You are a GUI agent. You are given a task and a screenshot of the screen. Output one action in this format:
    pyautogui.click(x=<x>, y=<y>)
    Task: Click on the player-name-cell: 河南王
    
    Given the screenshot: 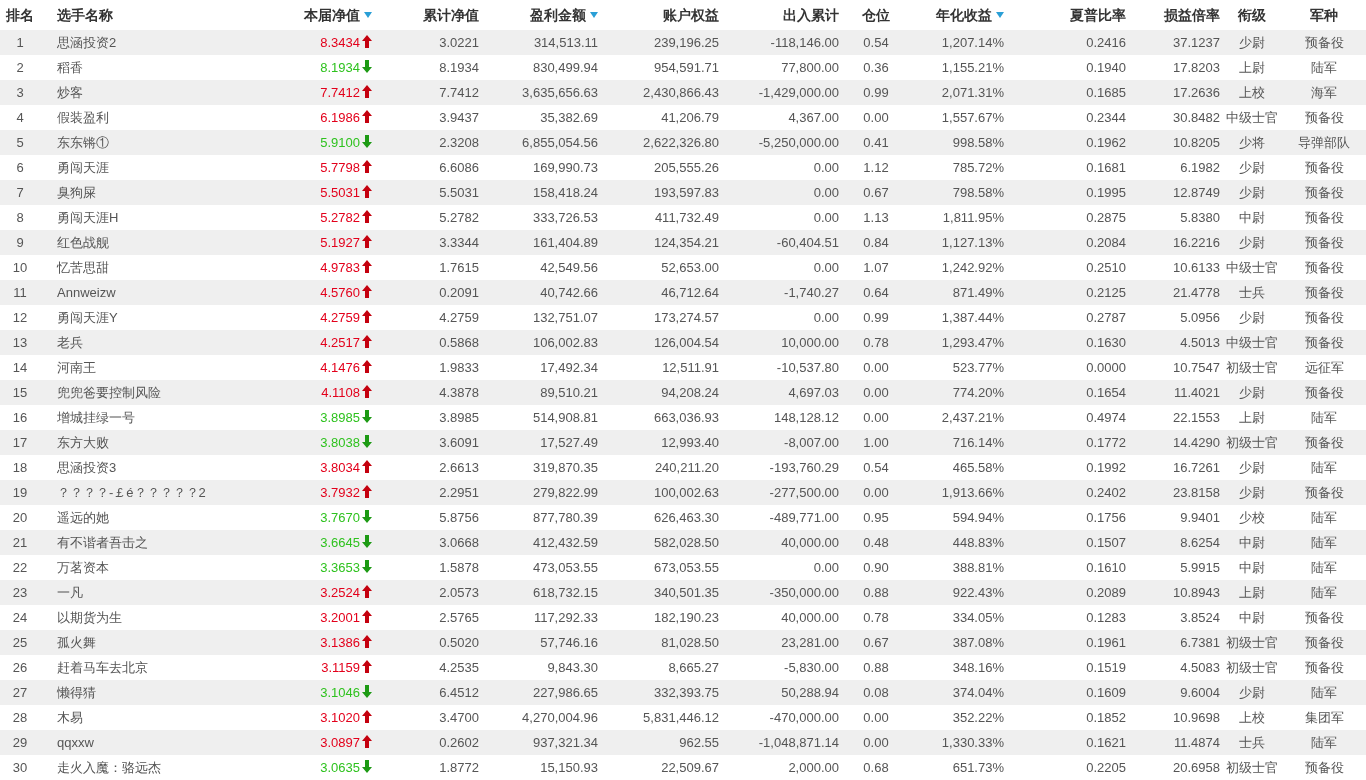 What is the action you would take?
    pyautogui.click(x=76, y=367)
    